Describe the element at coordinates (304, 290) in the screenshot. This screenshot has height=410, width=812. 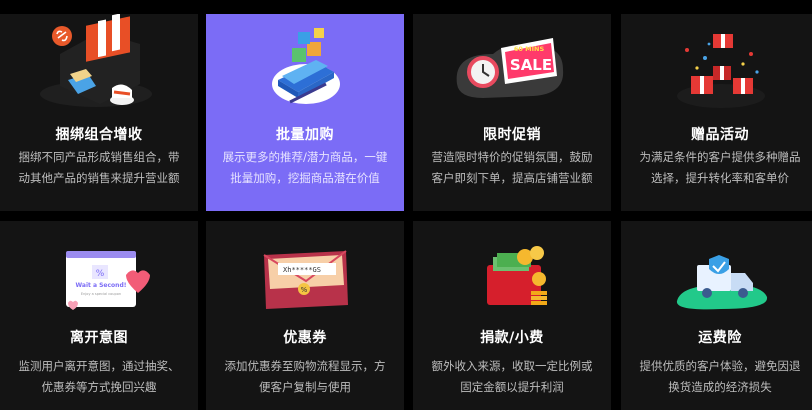
I see `coupon-percent: %` at that location.